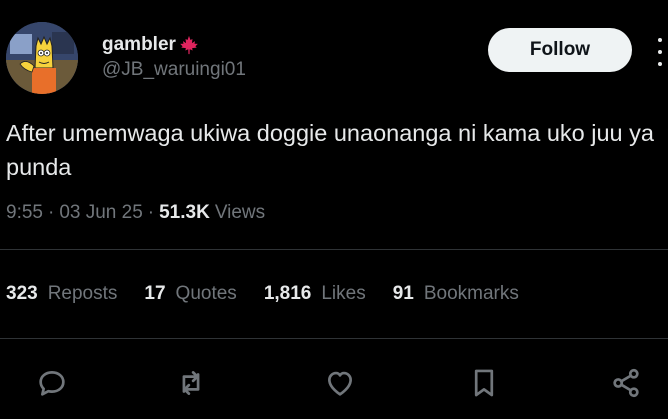 This screenshot has width=668, height=419. Describe the element at coordinates (343, 293) in the screenshot. I see `stat-label: Likes` at that location.